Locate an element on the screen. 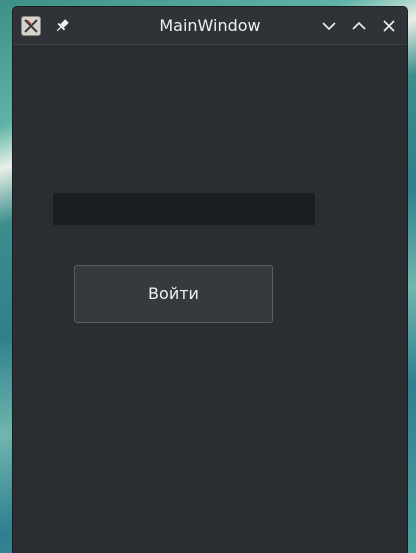  chevron-down-icon is located at coordinates (329, 26).